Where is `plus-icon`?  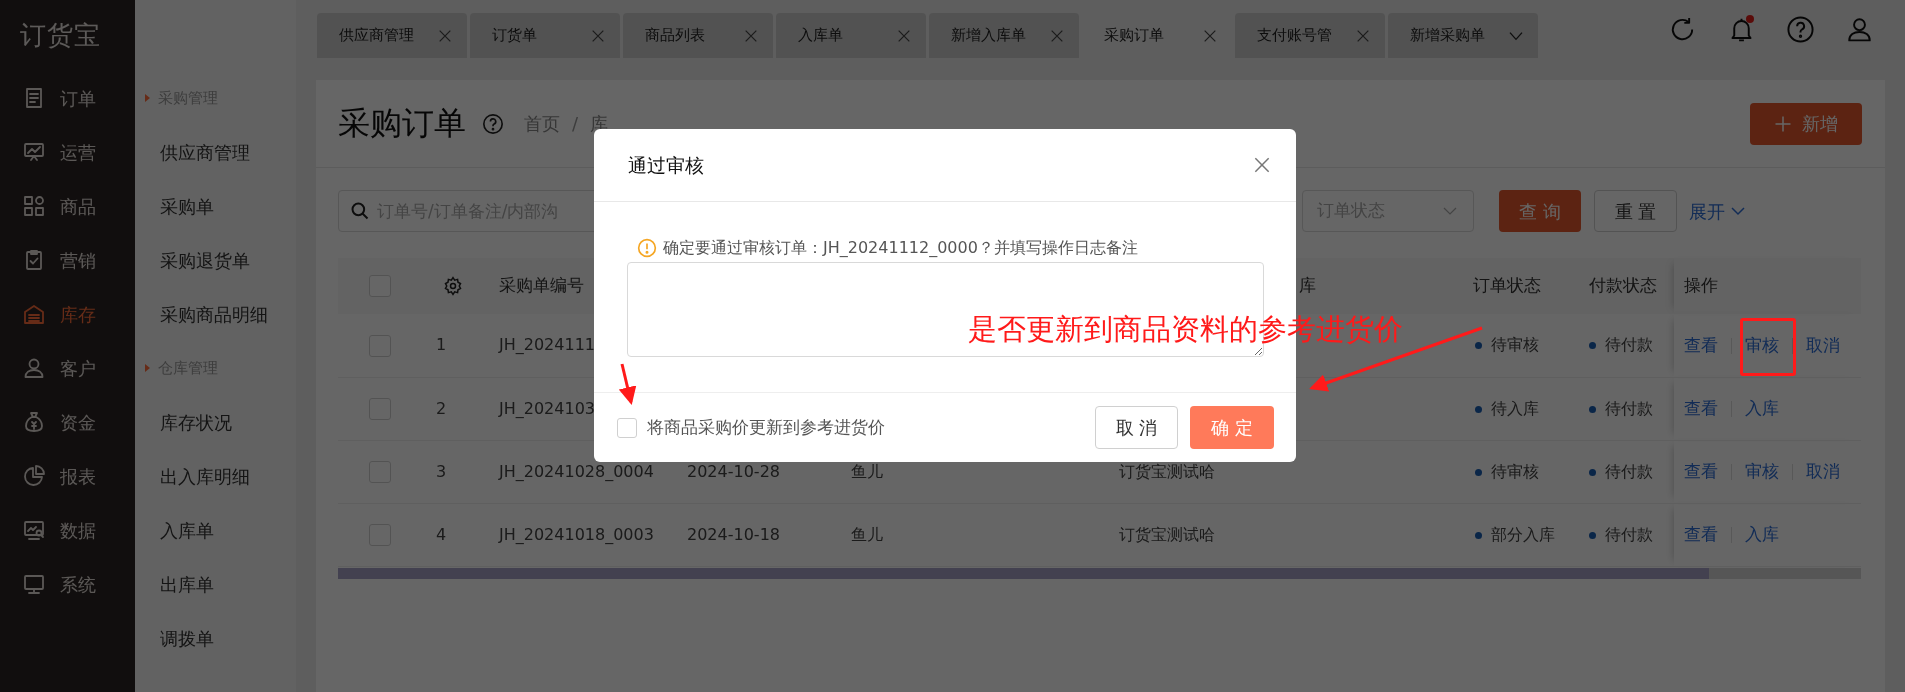 plus-icon is located at coordinates (1783, 123).